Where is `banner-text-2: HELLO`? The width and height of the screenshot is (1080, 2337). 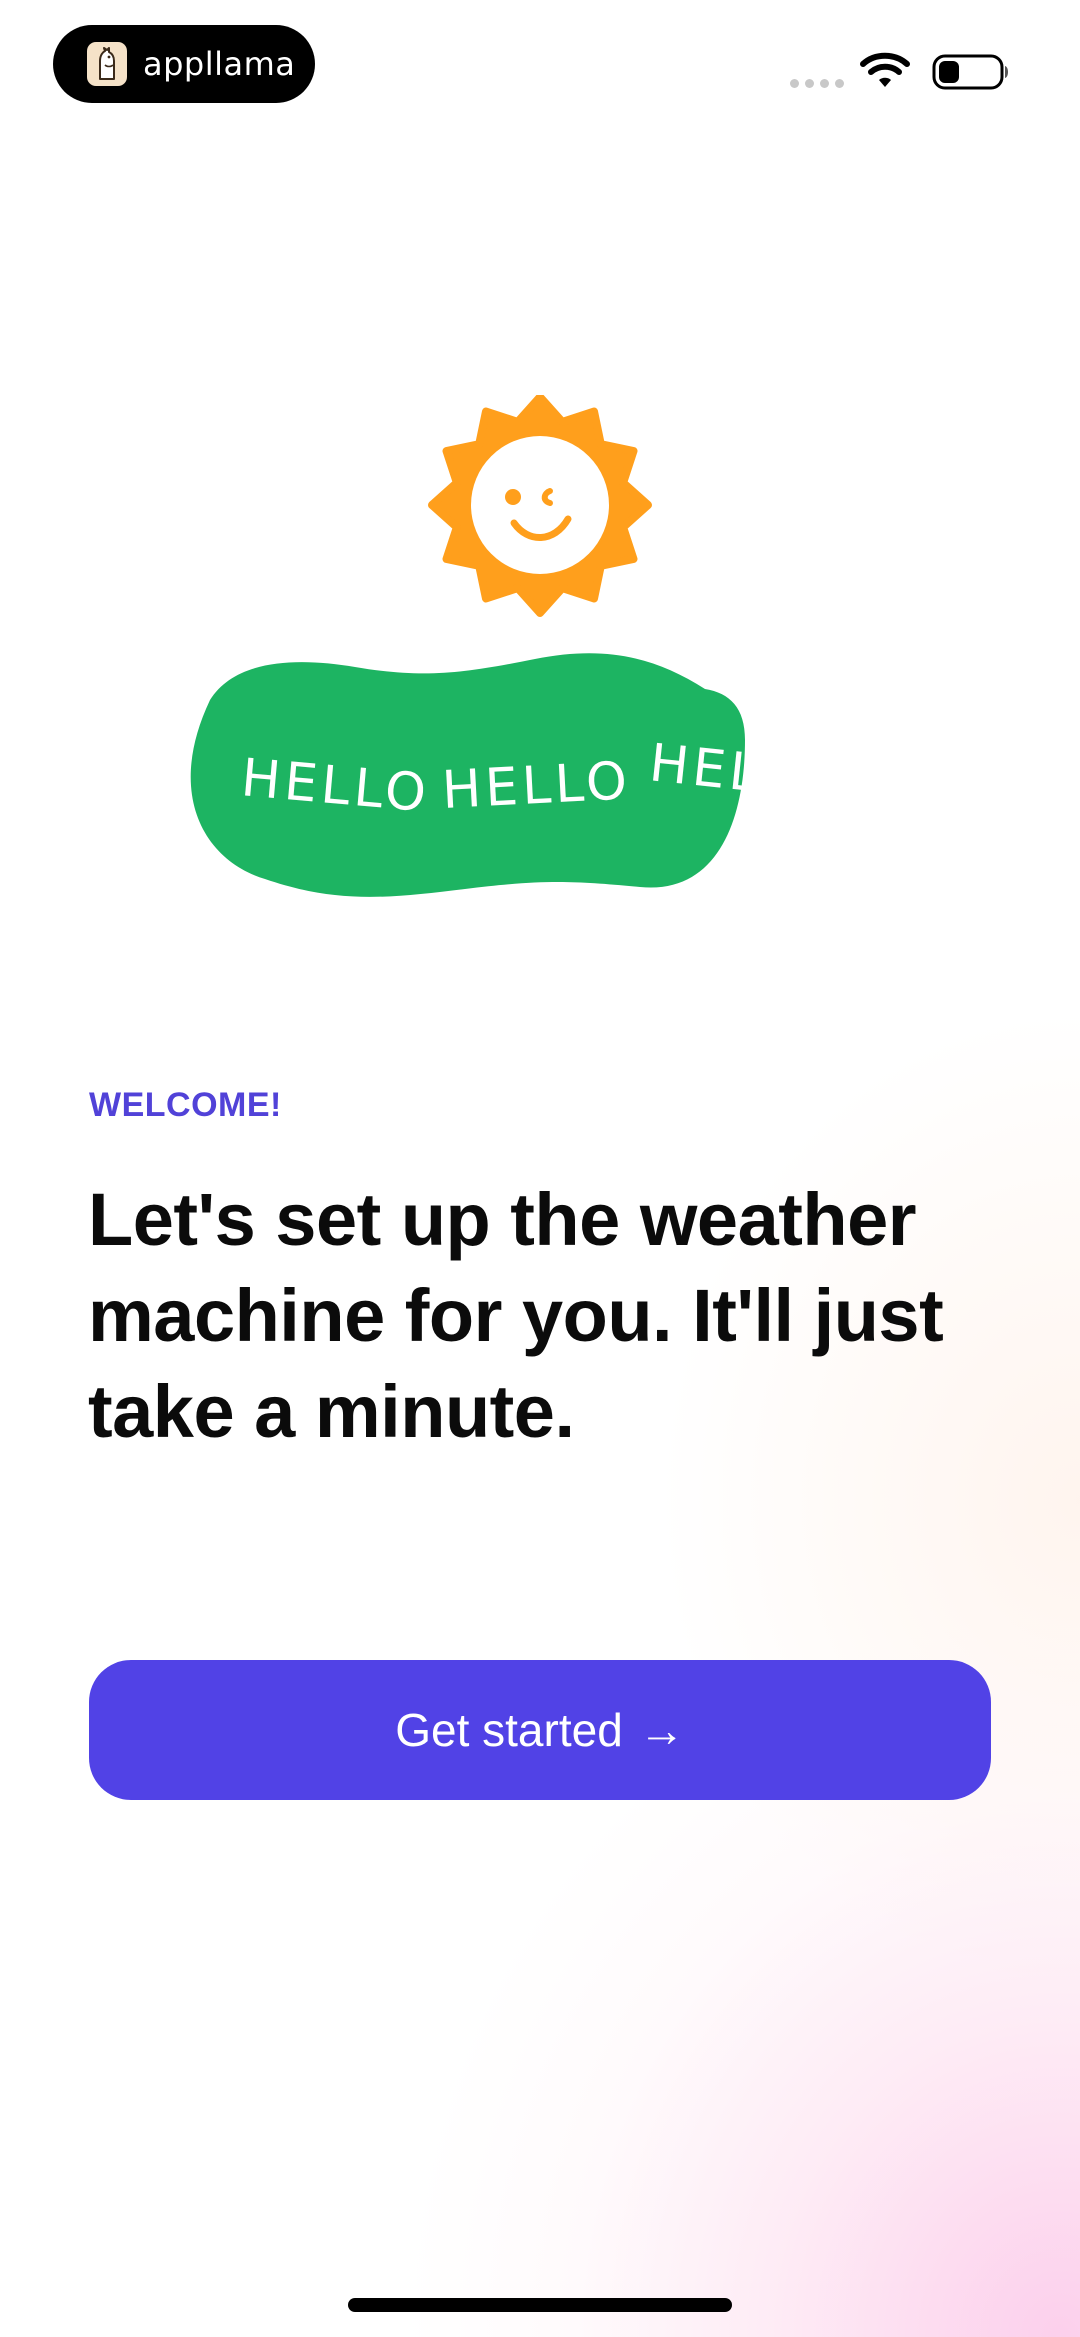 banner-text-2: HELLO is located at coordinates (537, 786).